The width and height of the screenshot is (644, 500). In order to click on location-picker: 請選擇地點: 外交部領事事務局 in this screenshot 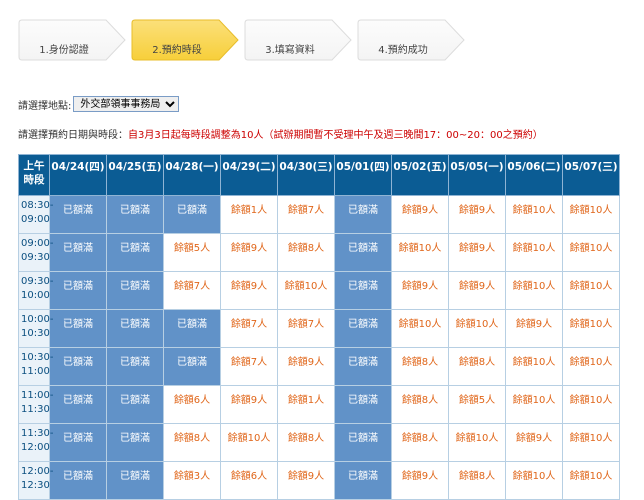, I will do `click(99, 104)`.